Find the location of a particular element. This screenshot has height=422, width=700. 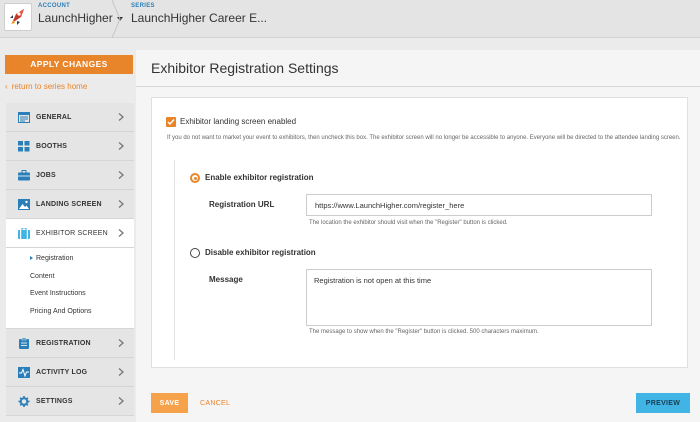

briefcase-icon is located at coordinates (24, 174).